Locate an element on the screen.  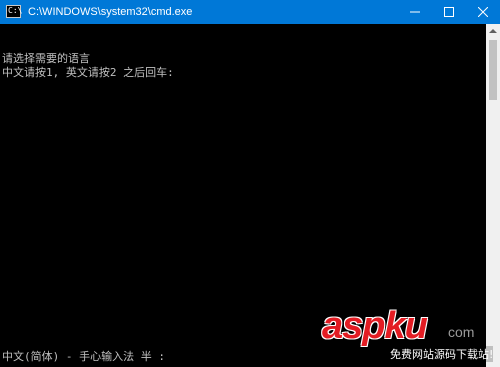
minimize-button is located at coordinates (415, 12).